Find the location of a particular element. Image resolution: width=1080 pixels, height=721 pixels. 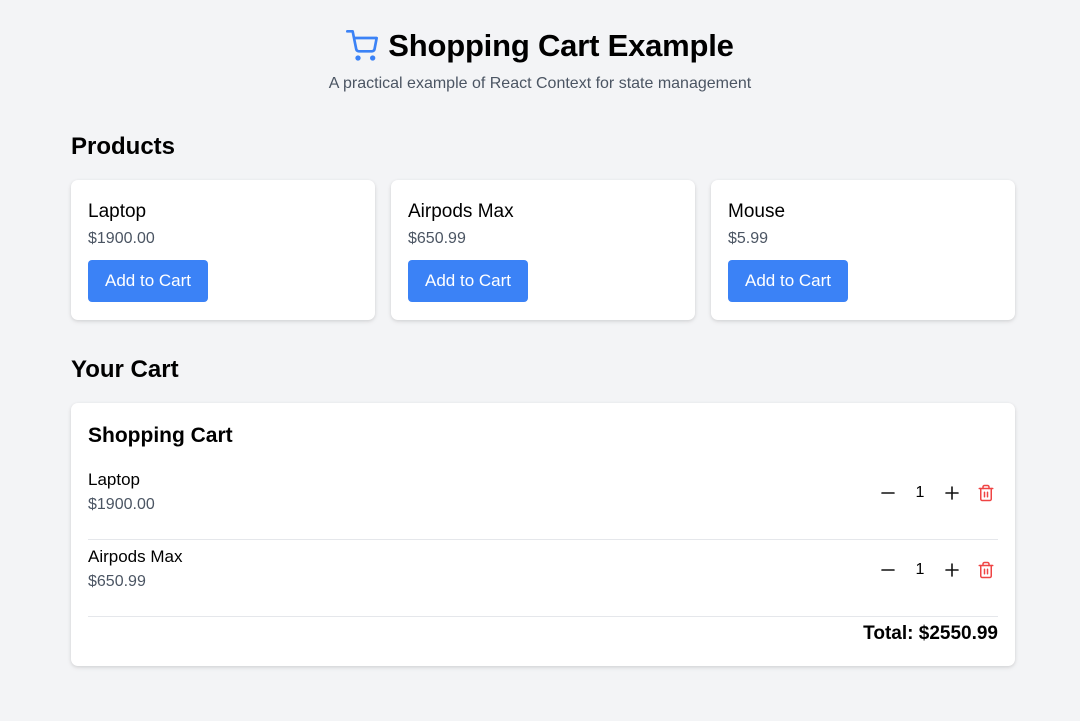

cart-total: Total: $2550.99 is located at coordinates (930, 633).